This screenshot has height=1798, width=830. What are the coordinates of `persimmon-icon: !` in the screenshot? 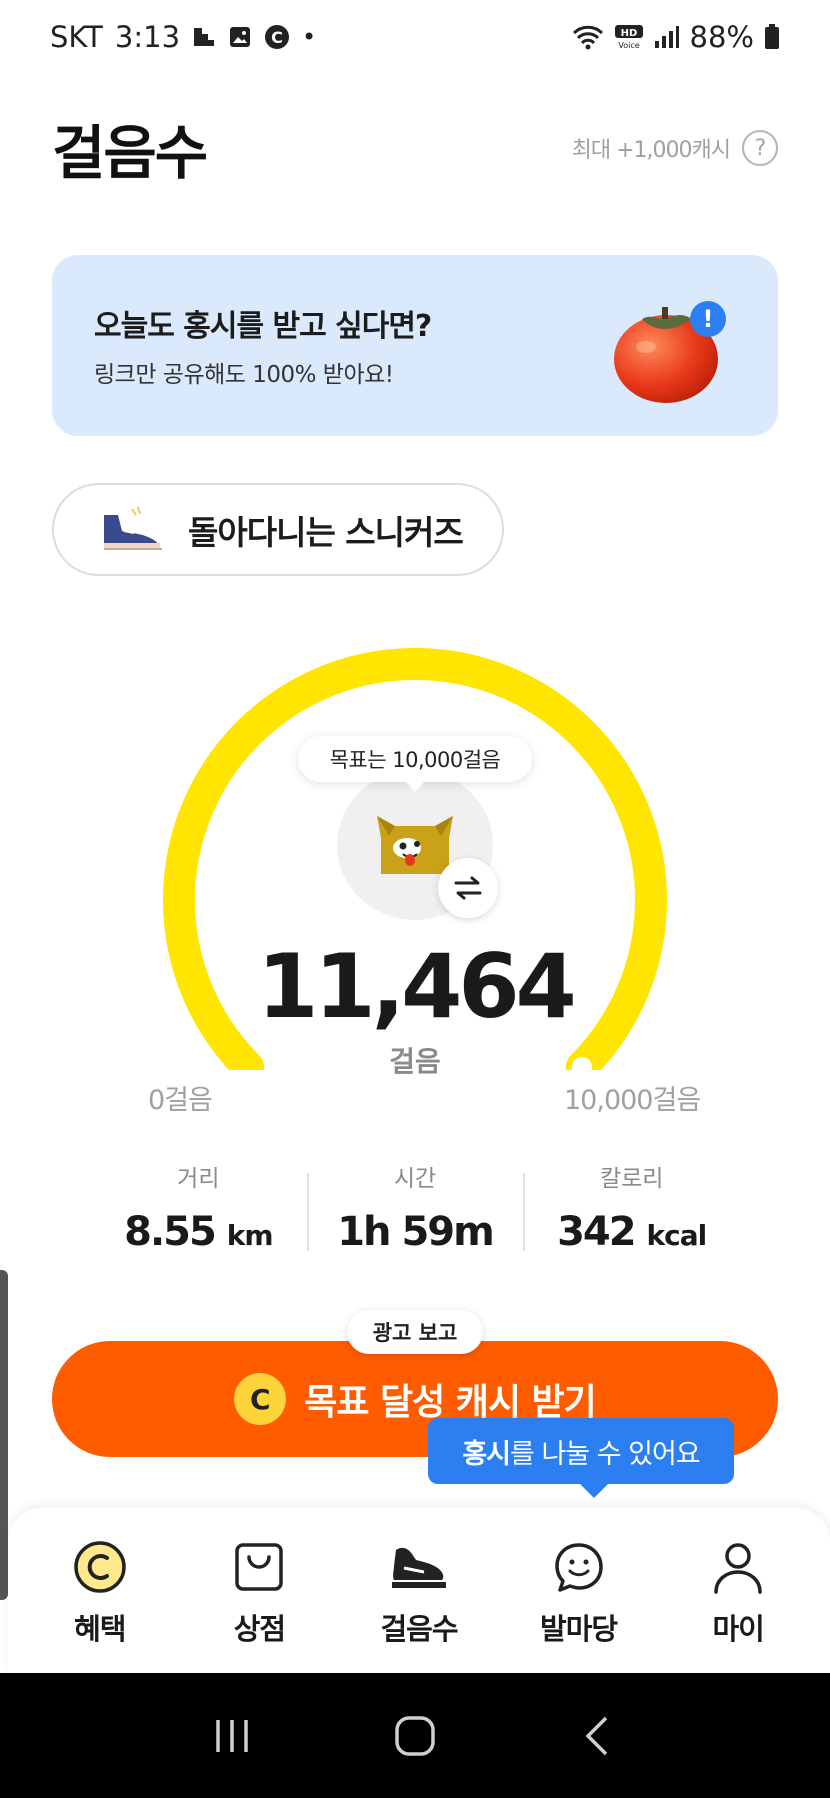 It's located at (670, 352).